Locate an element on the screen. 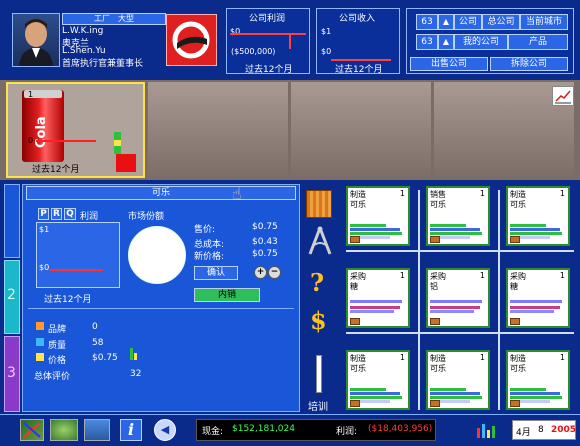 This screenshot has height=446, width=580. tab-q: Q is located at coordinates (70, 214).